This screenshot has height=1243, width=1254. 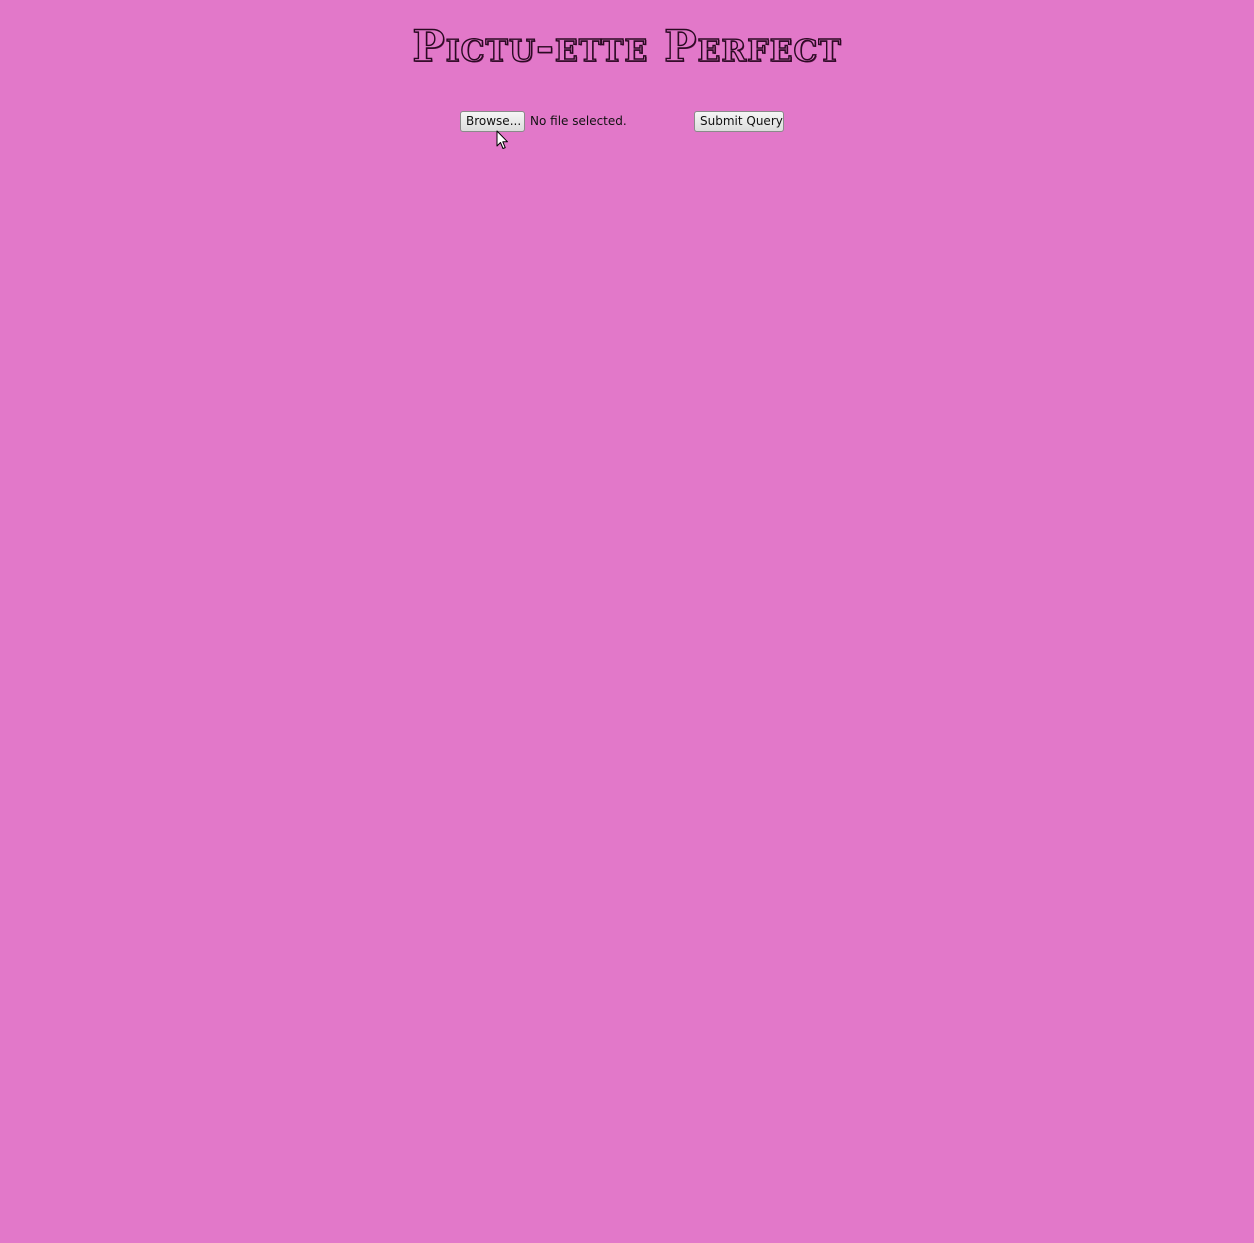 What do you see at coordinates (627, 46) in the screenshot?
I see `page-title: Pictu-ette Perfect` at bounding box center [627, 46].